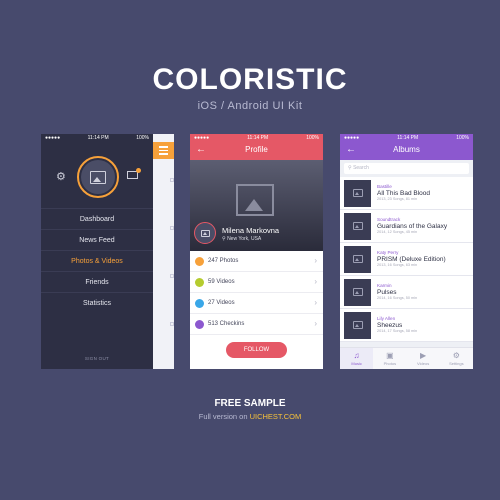 The width and height of the screenshot is (500, 500). I want to click on hamburger-icon, so click(163, 150).